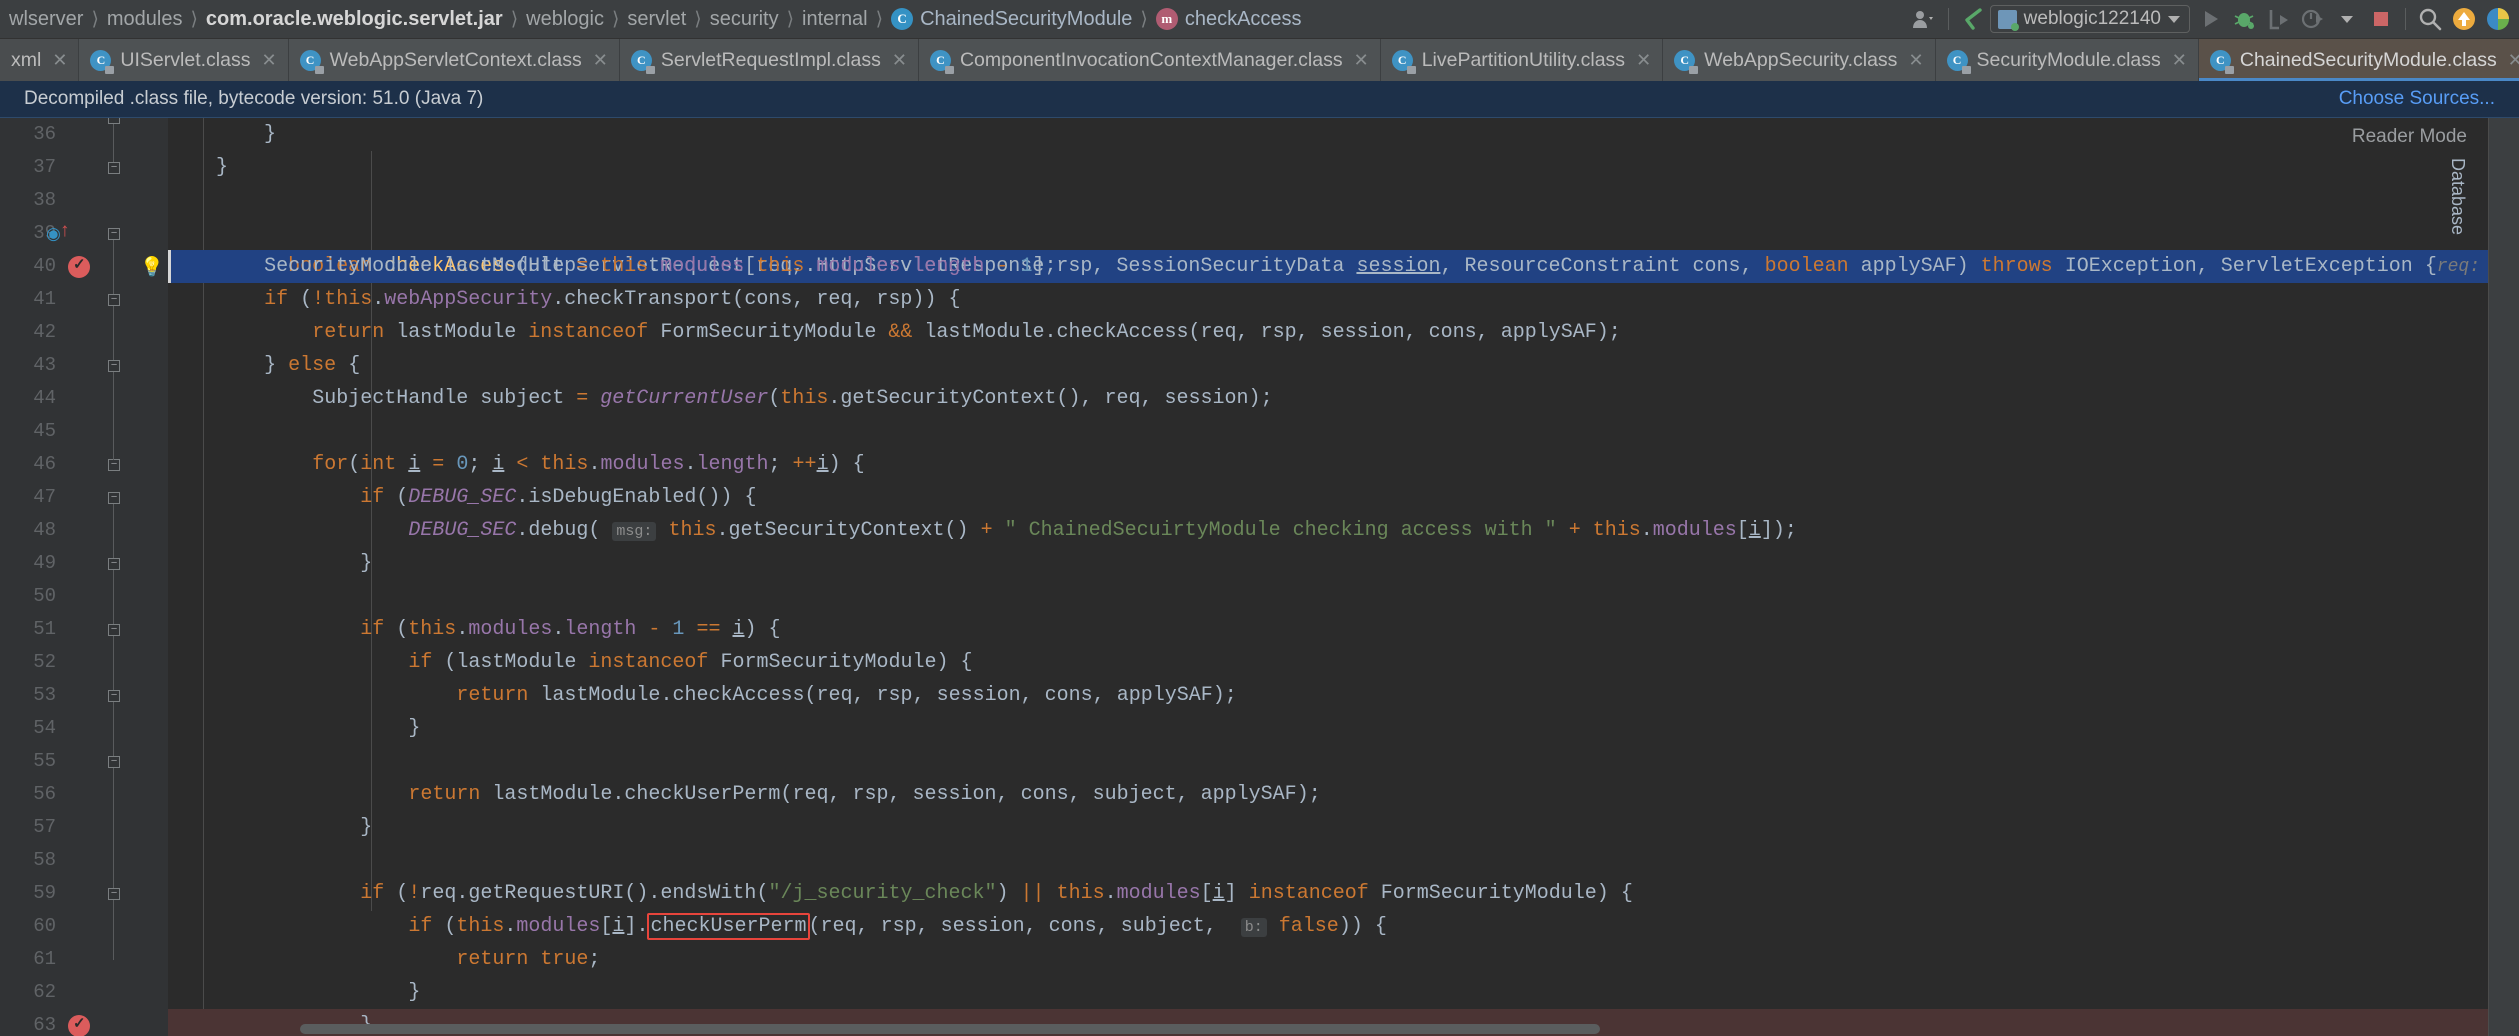 The image size is (2519, 1036). What do you see at coordinates (1343, 365) in the screenshot?
I see `code-line: } else {` at bounding box center [1343, 365].